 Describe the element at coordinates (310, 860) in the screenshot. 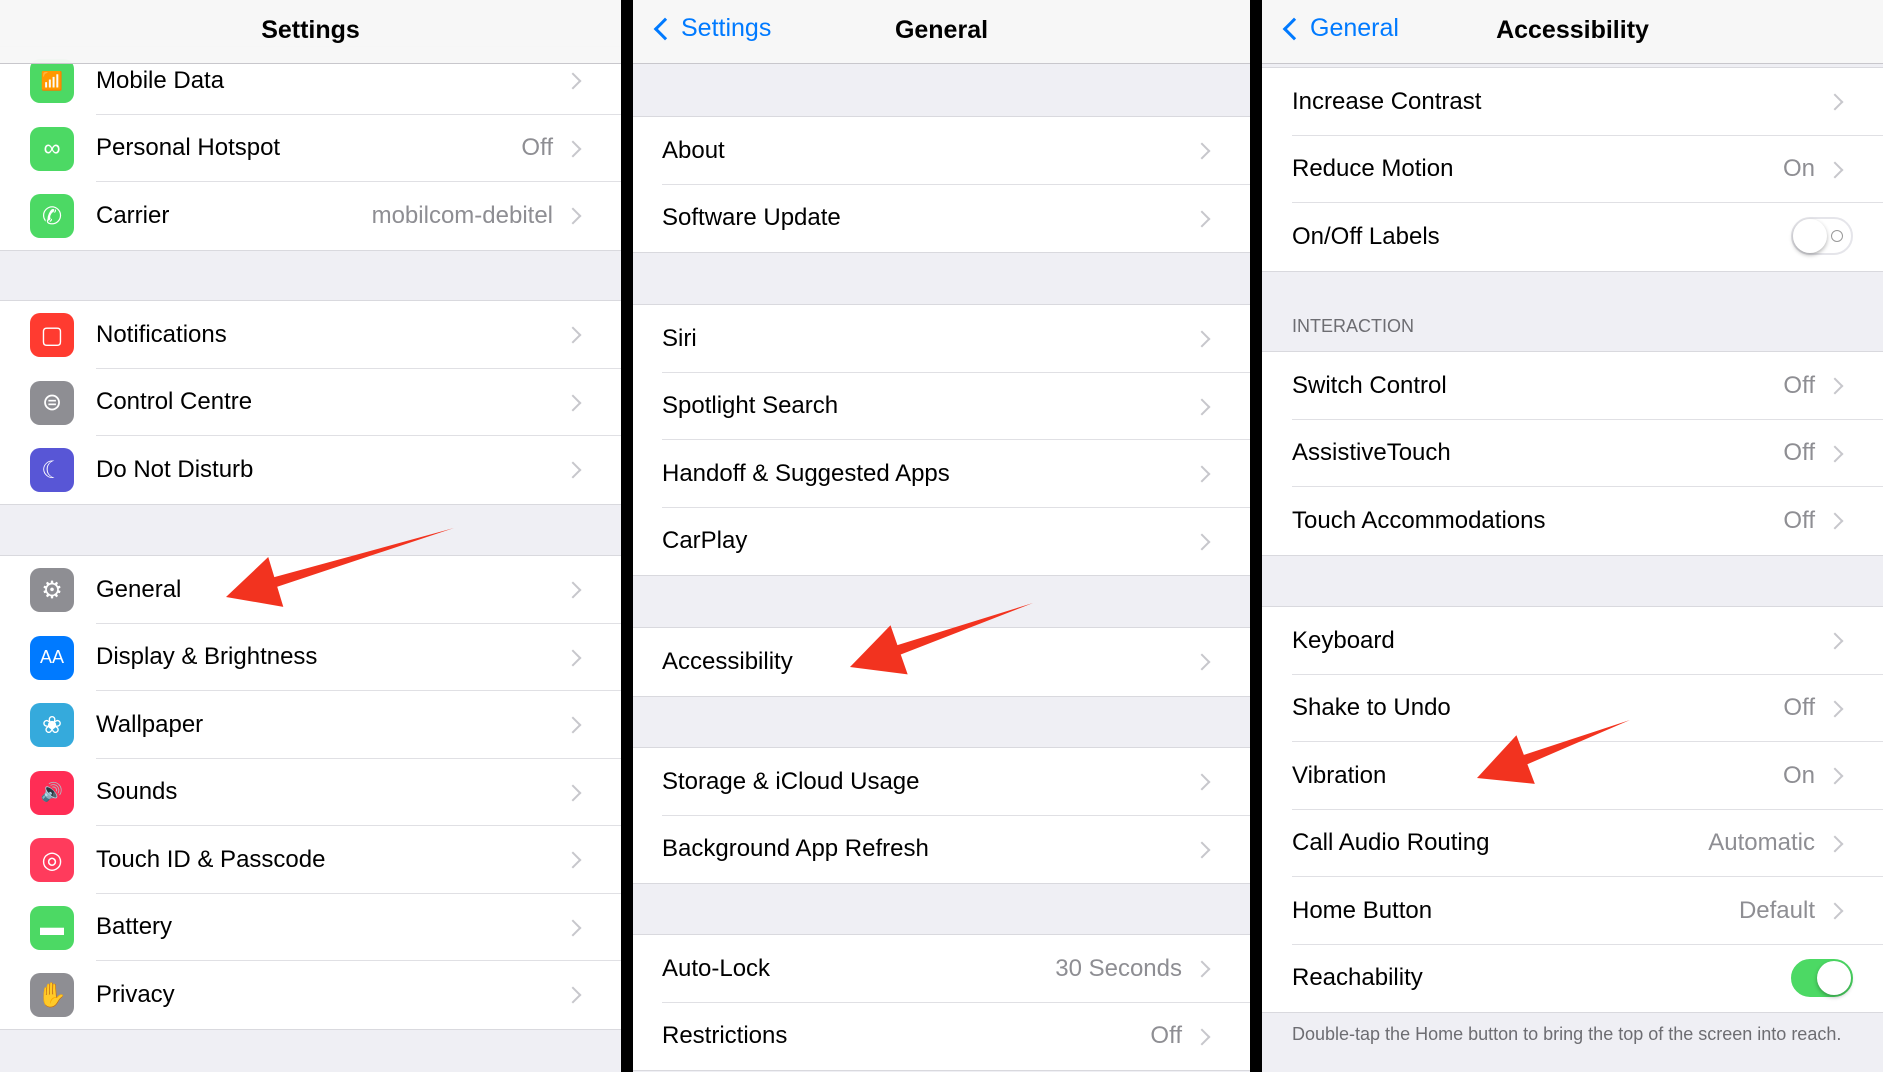

I see `row-touch-id-passcode: ◎ Touch ID & Passcode` at that location.